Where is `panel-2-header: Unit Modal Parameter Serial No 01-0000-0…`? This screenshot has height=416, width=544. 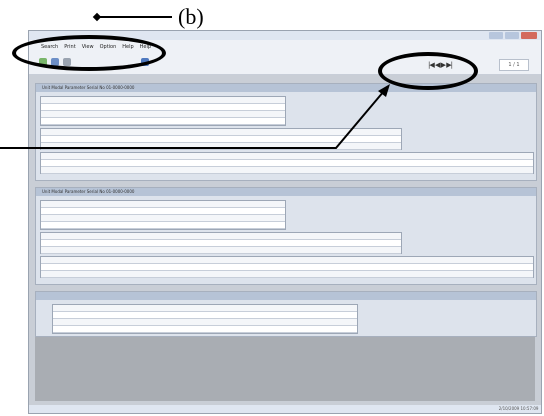 panel-2-header: Unit Modal Parameter Serial No 01-0000-0… is located at coordinates (286, 192).